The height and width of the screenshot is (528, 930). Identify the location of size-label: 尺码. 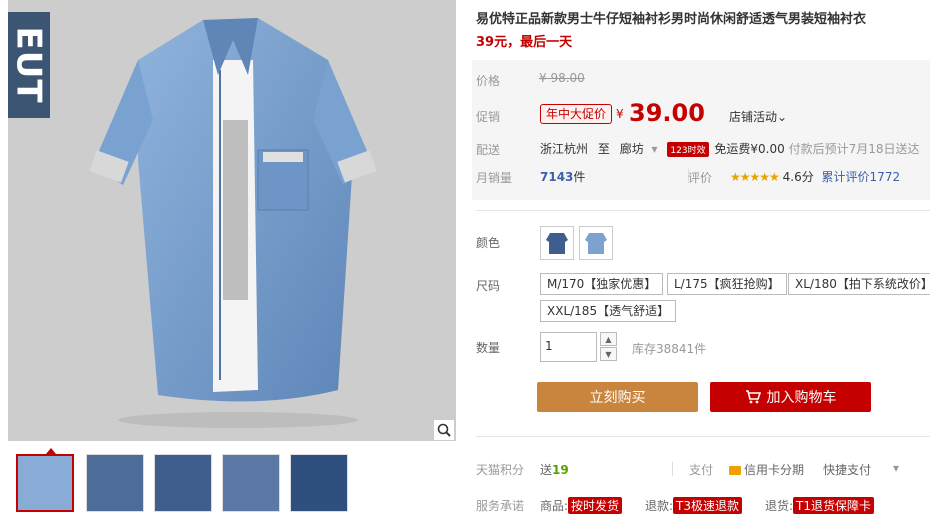
(488, 286).